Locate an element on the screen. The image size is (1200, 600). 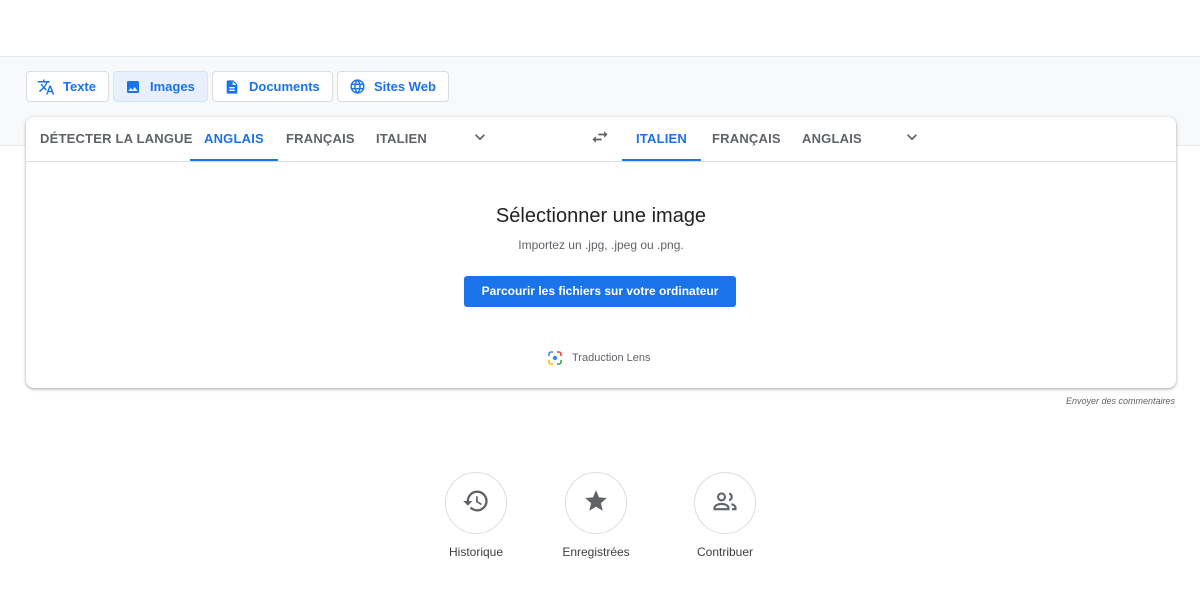
mode-button-text: Texte is located at coordinates (67, 86).